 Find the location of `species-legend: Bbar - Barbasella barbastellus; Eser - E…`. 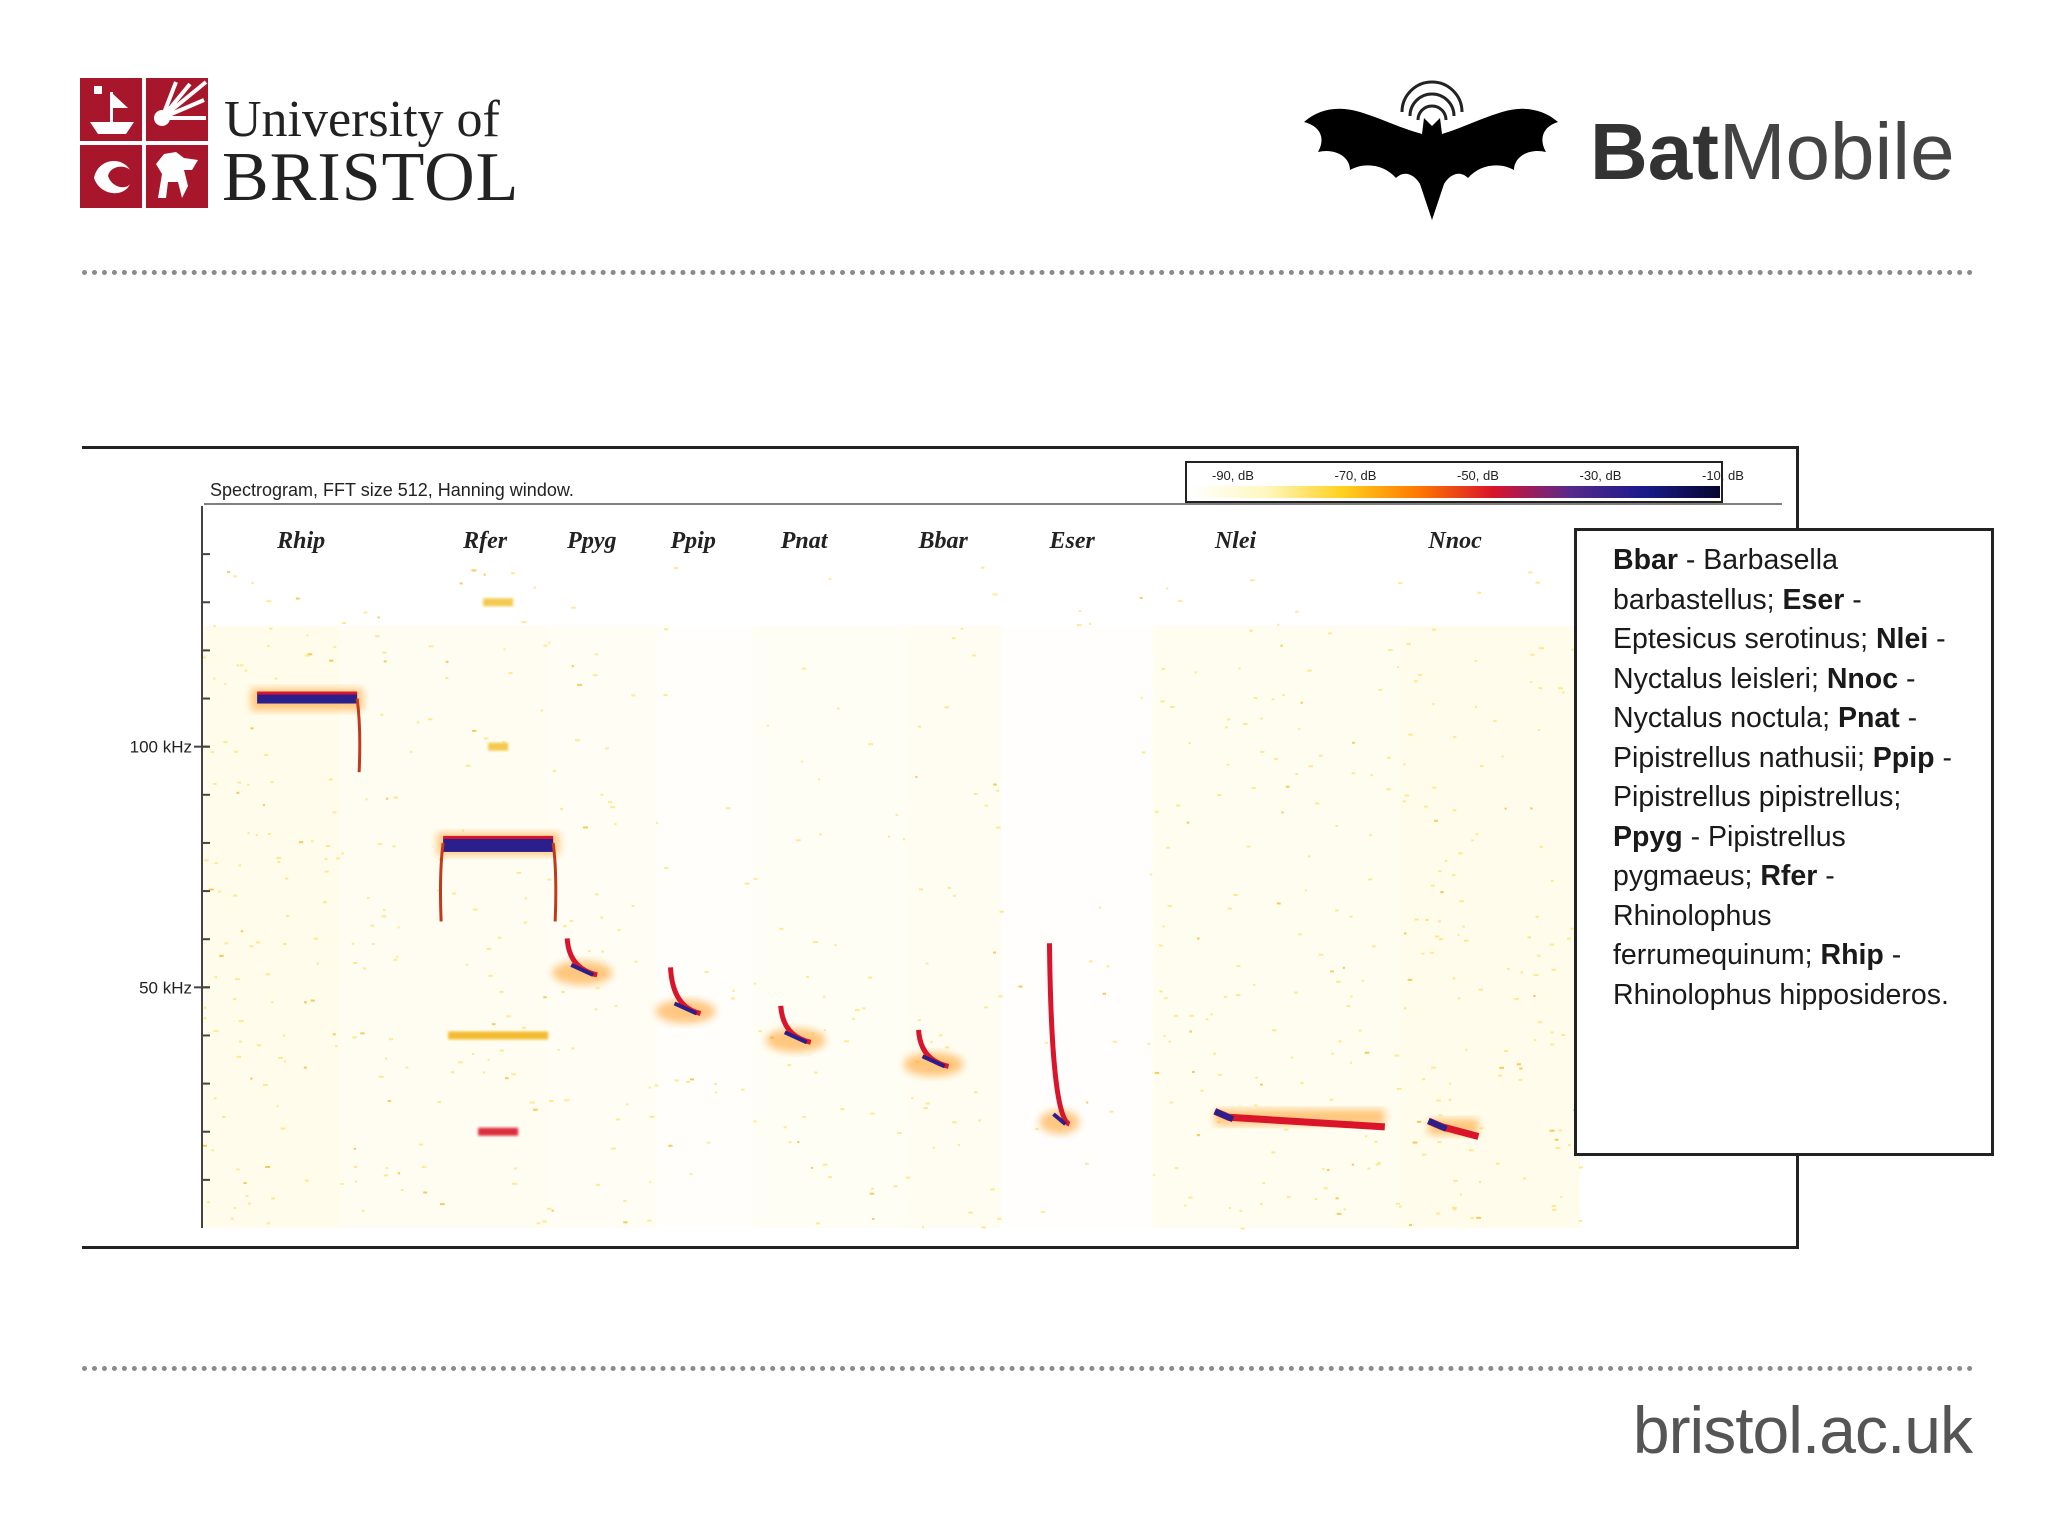

species-legend: Bbar - Barbasella barbastellus; Eser - E… is located at coordinates (1784, 842).